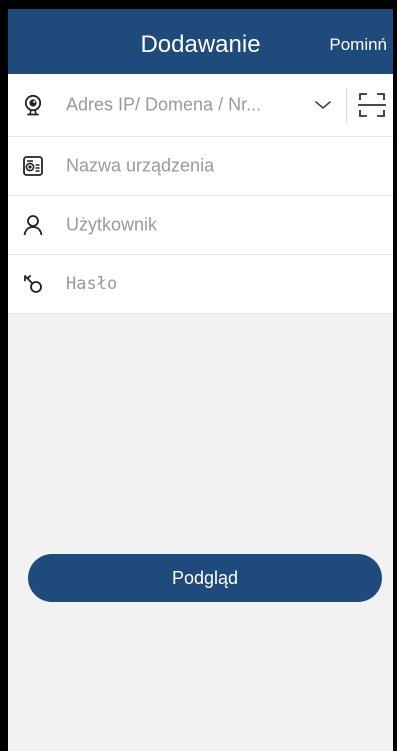 Image resolution: width=397 pixels, height=751 pixels. I want to click on device-card-icon, so click(33, 166).